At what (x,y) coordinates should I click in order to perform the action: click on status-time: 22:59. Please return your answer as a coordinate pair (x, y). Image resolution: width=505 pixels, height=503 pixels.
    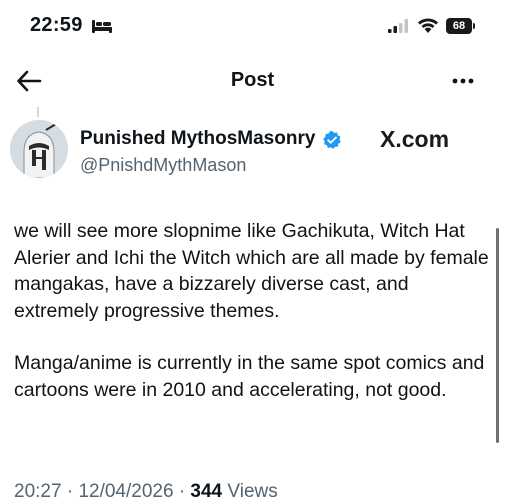
    Looking at the image, I should click on (56, 25).